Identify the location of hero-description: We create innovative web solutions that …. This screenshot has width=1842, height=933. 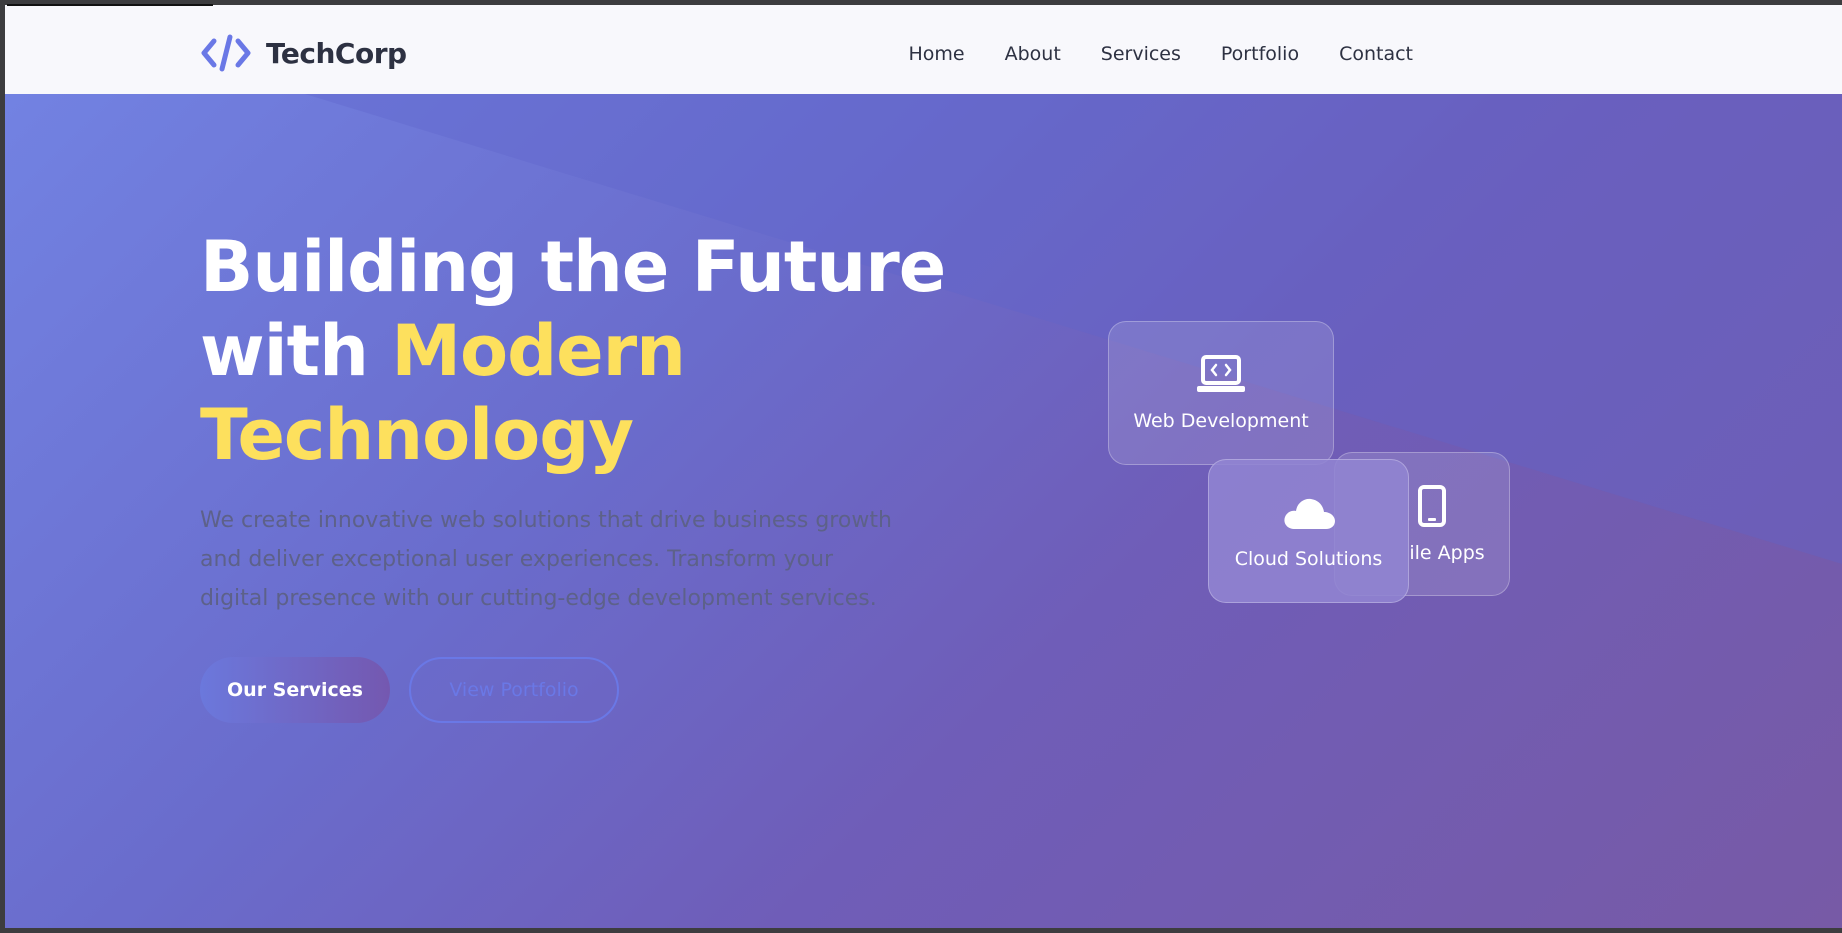
(546, 559).